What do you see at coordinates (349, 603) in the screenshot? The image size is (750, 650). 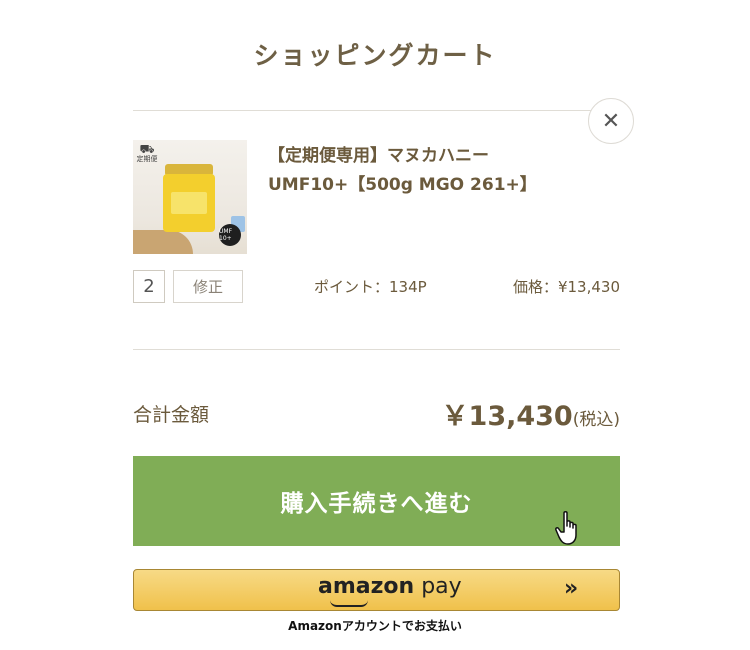 I see `amazon-smile-icon` at bounding box center [349, 603].